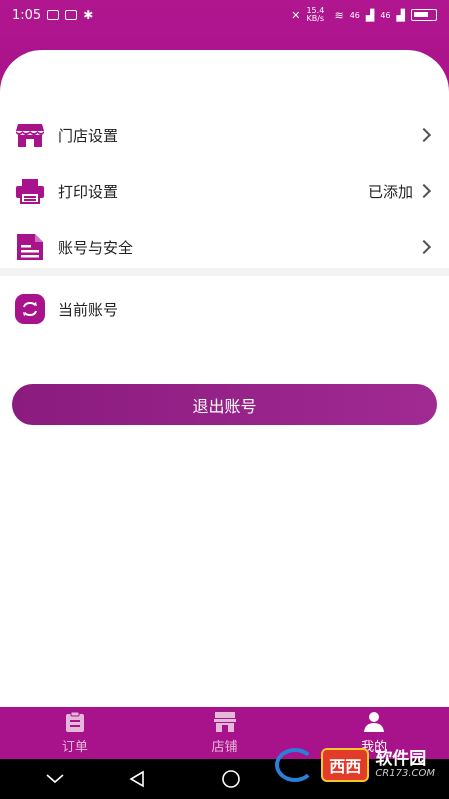 This screenshot has height=799, width=449. I want to click on status-bar: 1:05 ✱ ✕ 15.4 KB/s ≋ 46 ▟ 46 ▟, so click(224, 15).